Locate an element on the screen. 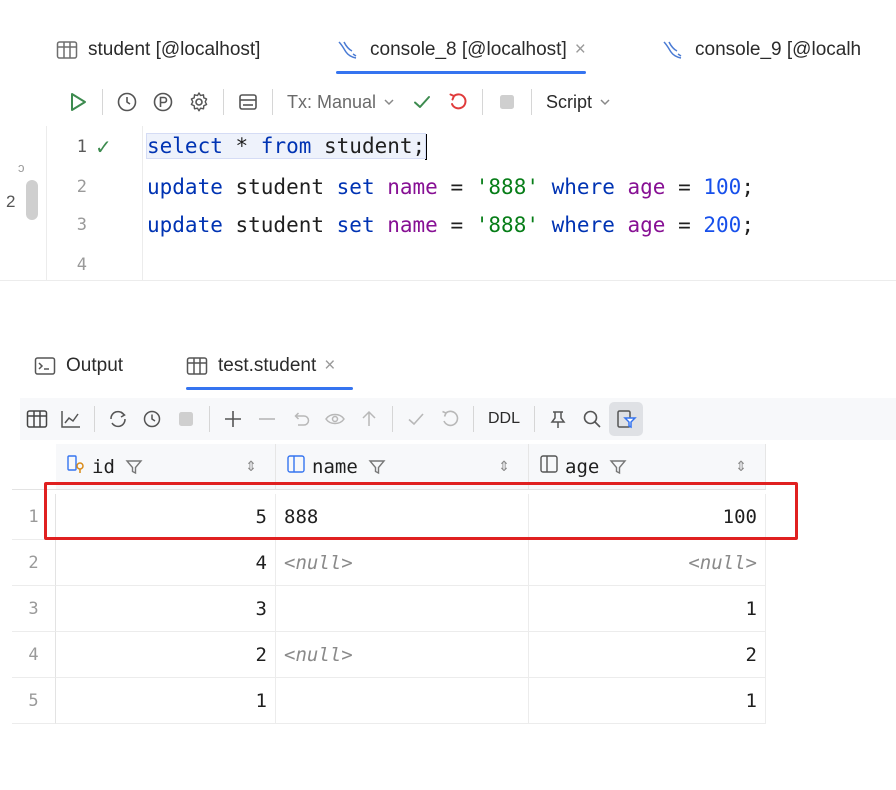 This screenshot has width=896, height=790. cell-id: 2 is located at coordinates (166, 655).